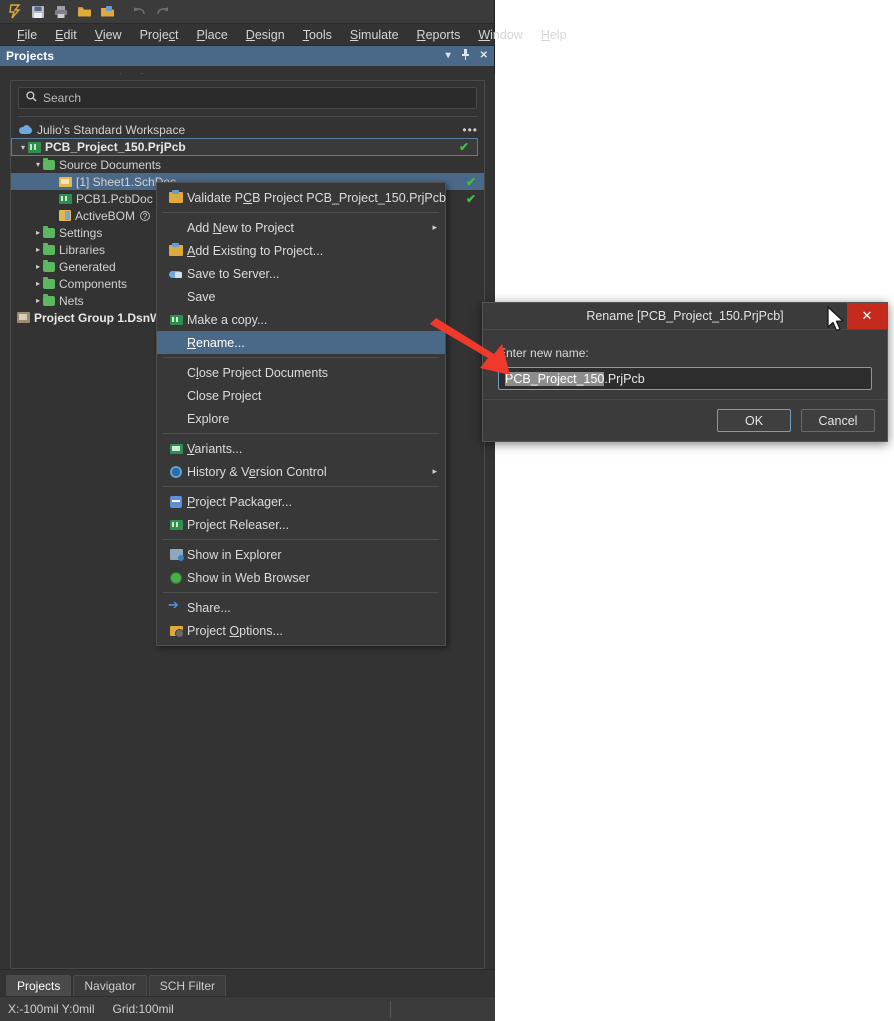 The height and width of the screenshot is (1021, 894). Describe the element at coordinates (65, 198) in the screenshot. I see `pcb-icon` at that location.